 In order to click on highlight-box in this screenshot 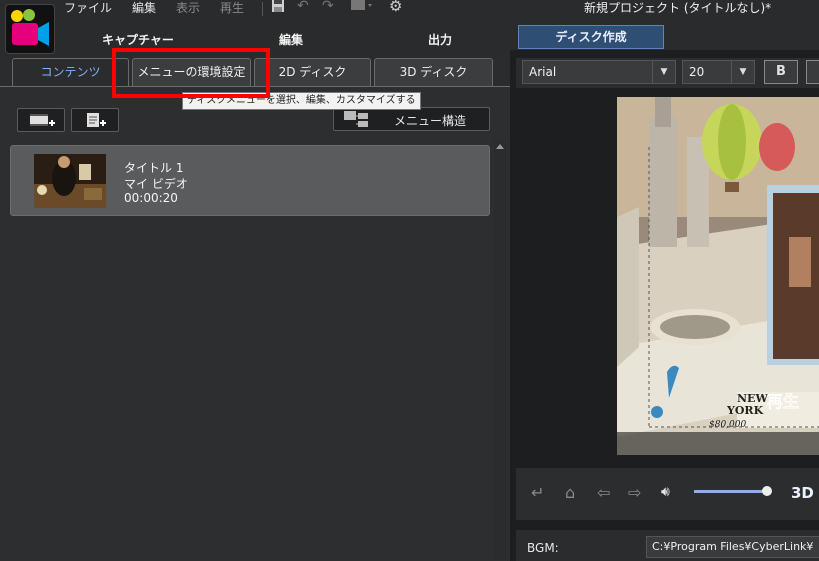, I will do `click(191, 73)`.